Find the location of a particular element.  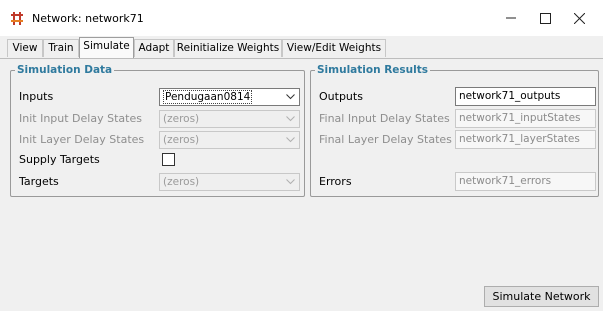

final-input-delay-field: network71_inputStates is located at coordinates (525, 118).